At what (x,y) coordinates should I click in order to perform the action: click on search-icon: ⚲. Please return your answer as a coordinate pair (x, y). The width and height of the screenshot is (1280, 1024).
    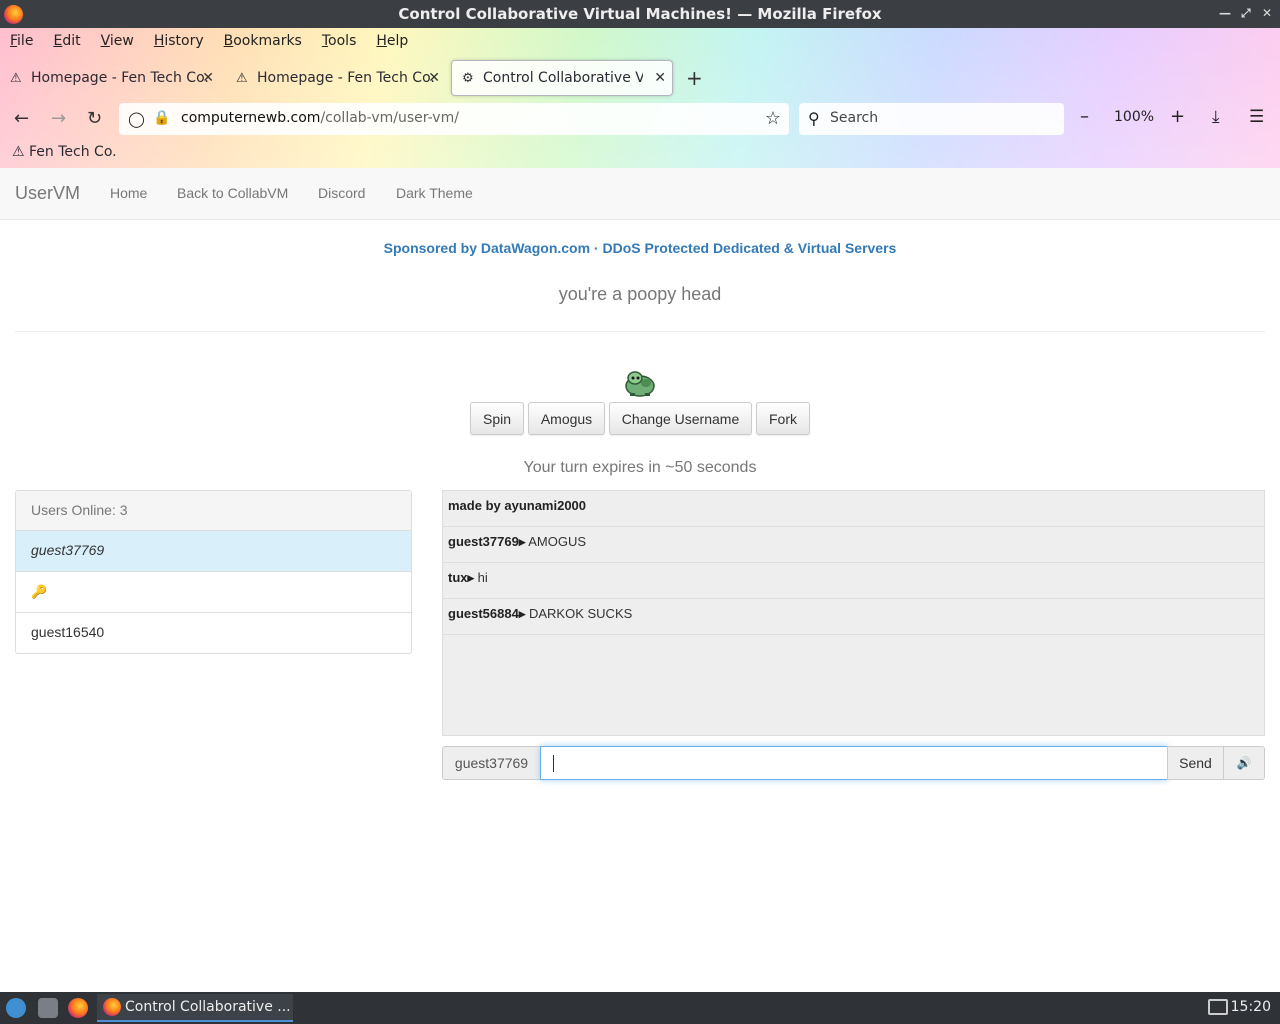
    Looking at the image, I should click on (814, 118).